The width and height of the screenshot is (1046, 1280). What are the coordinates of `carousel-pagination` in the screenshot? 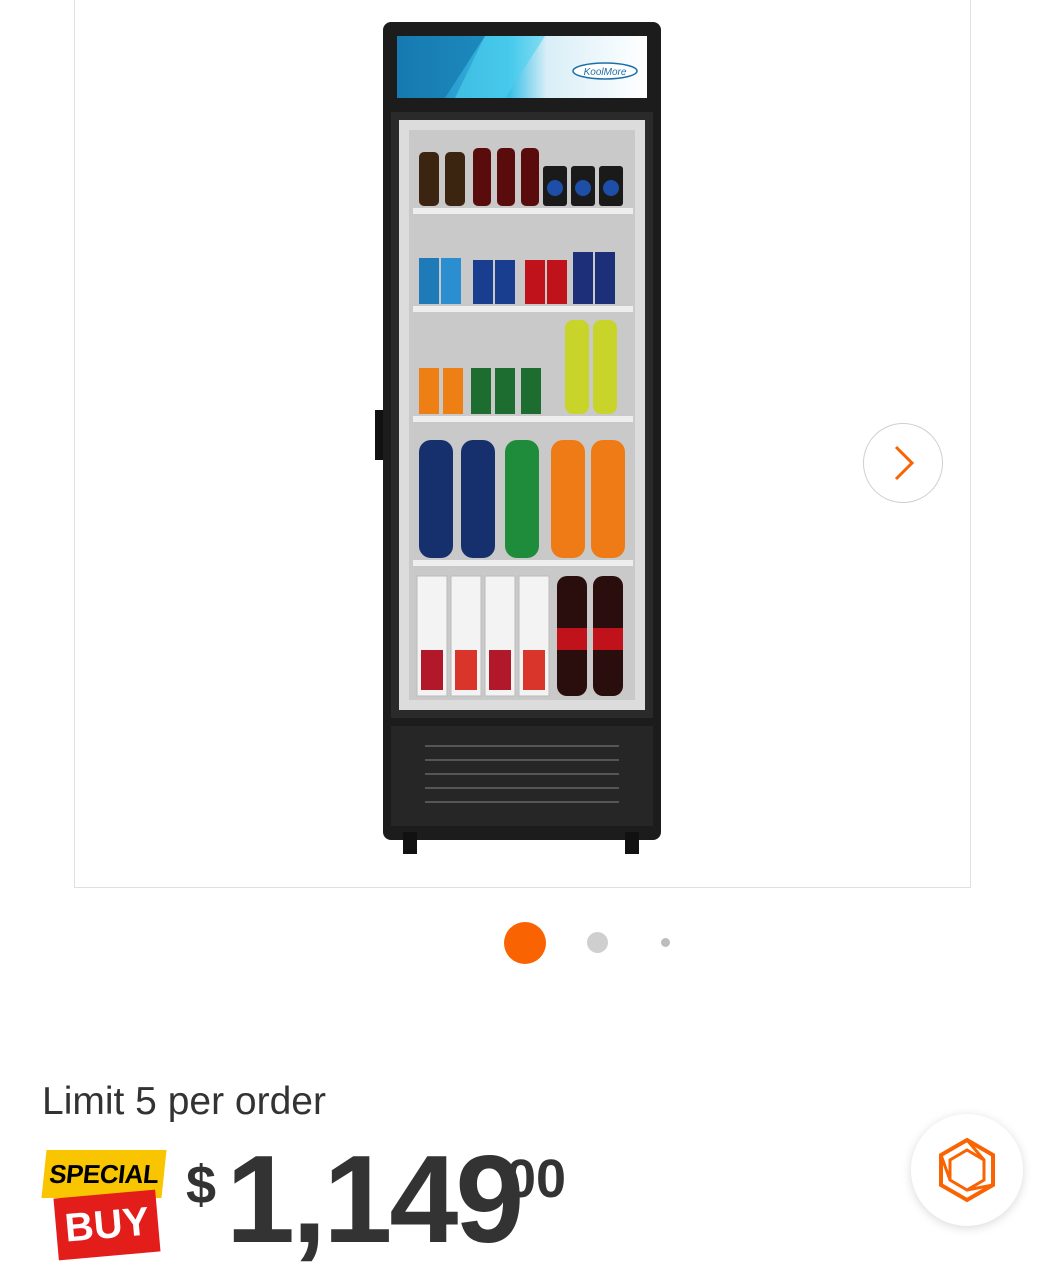 It's located at (523, 942).